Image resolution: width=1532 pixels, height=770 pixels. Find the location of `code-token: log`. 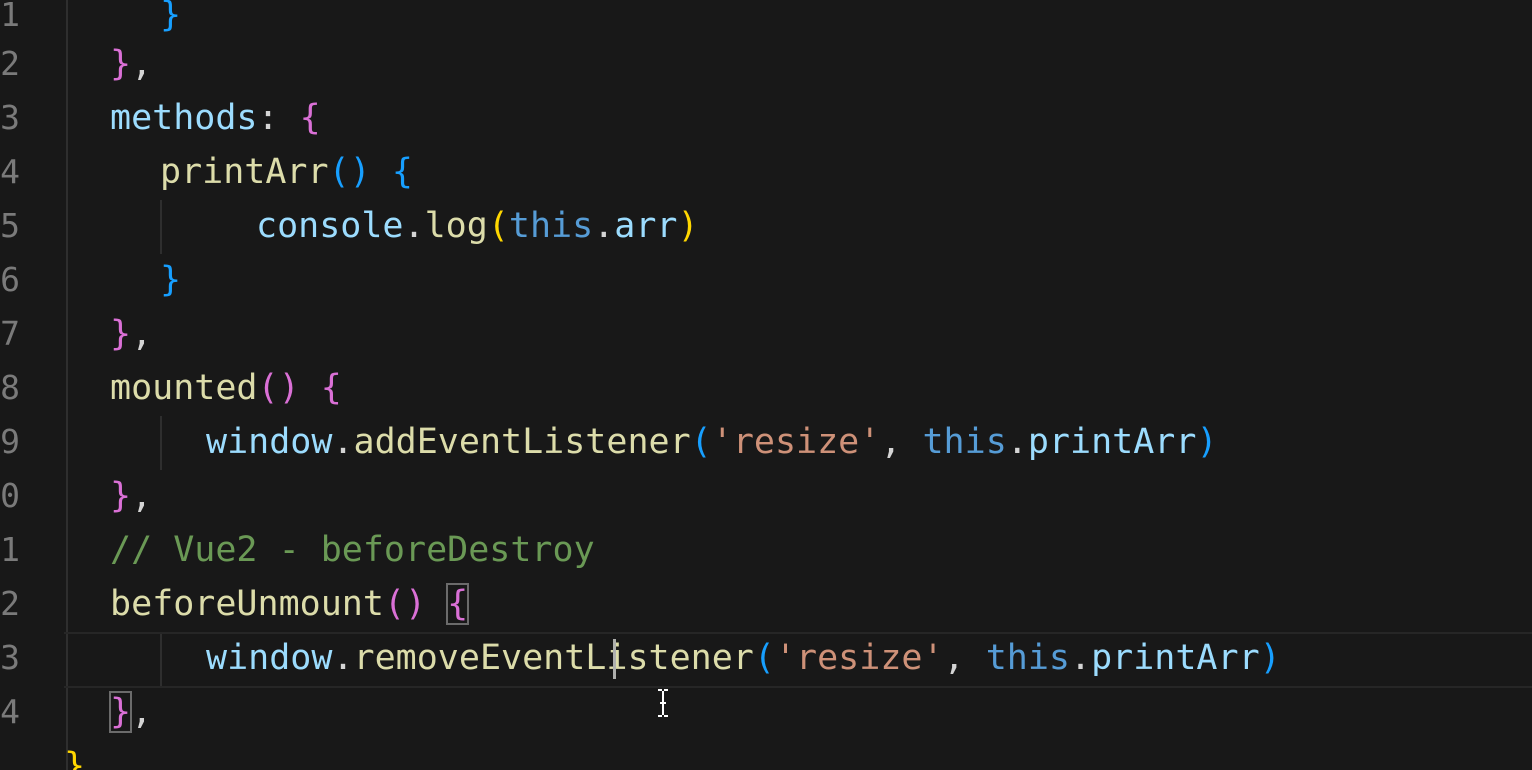

code-token: log is located at coordinates (456, 226).